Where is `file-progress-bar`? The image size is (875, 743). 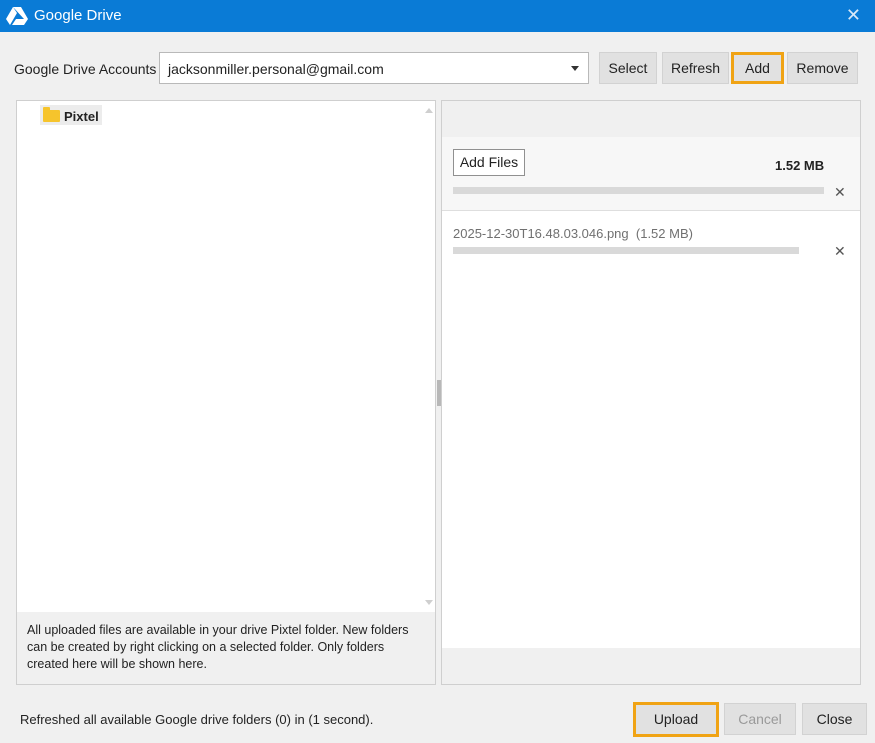
file-progress-bar is located at coordinates (626, 250).